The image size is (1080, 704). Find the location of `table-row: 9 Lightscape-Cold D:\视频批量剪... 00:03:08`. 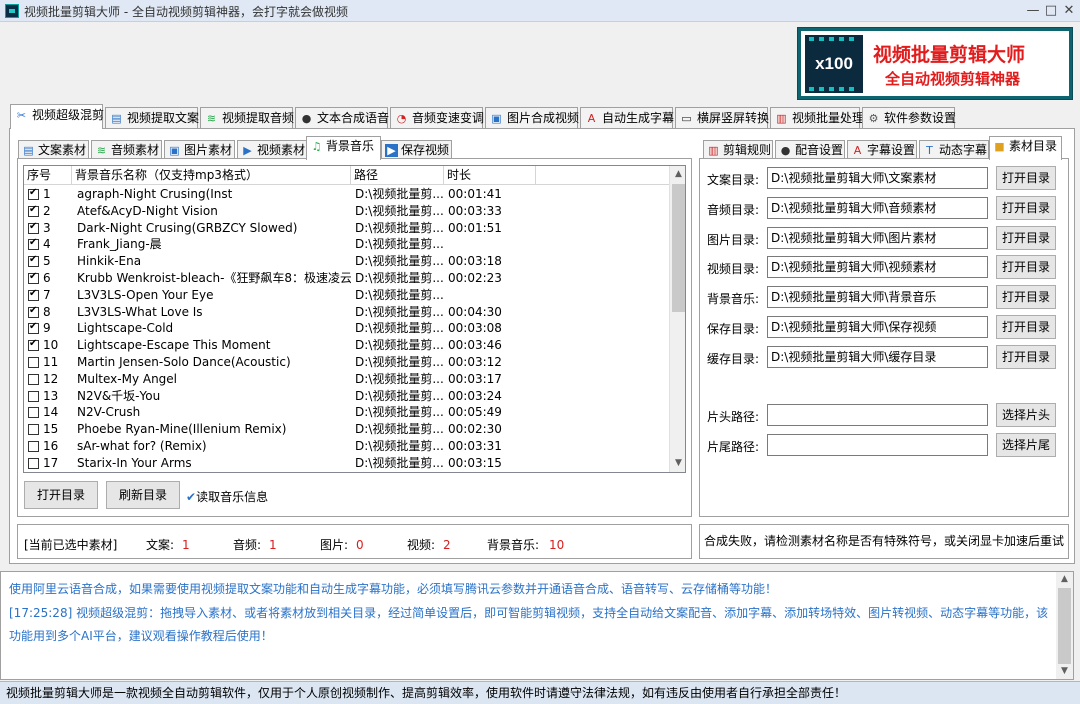

table-row: 9 Lightscape-Cold D:\视频批量剪... 00:03:08 is located at coordinates (346, 328).